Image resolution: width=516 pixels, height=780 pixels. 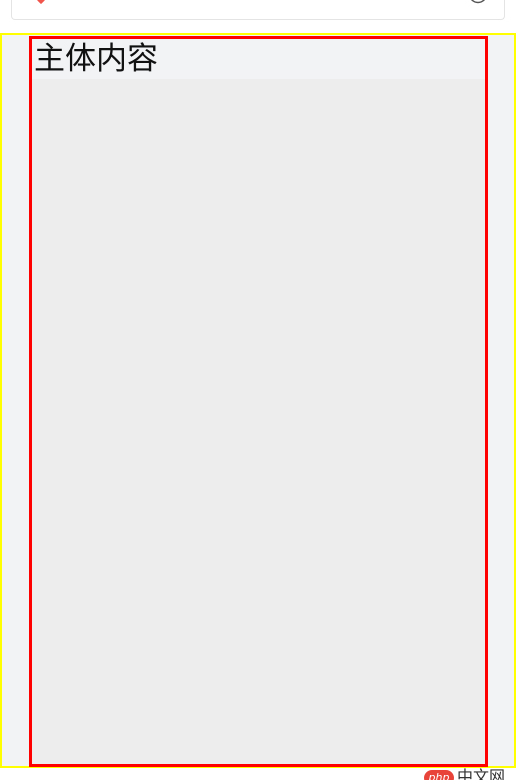 What do you see at coordinates (481, 774) in the screenshot?
I see `watermark-text: 中文网` at bounding box center [481, 774].